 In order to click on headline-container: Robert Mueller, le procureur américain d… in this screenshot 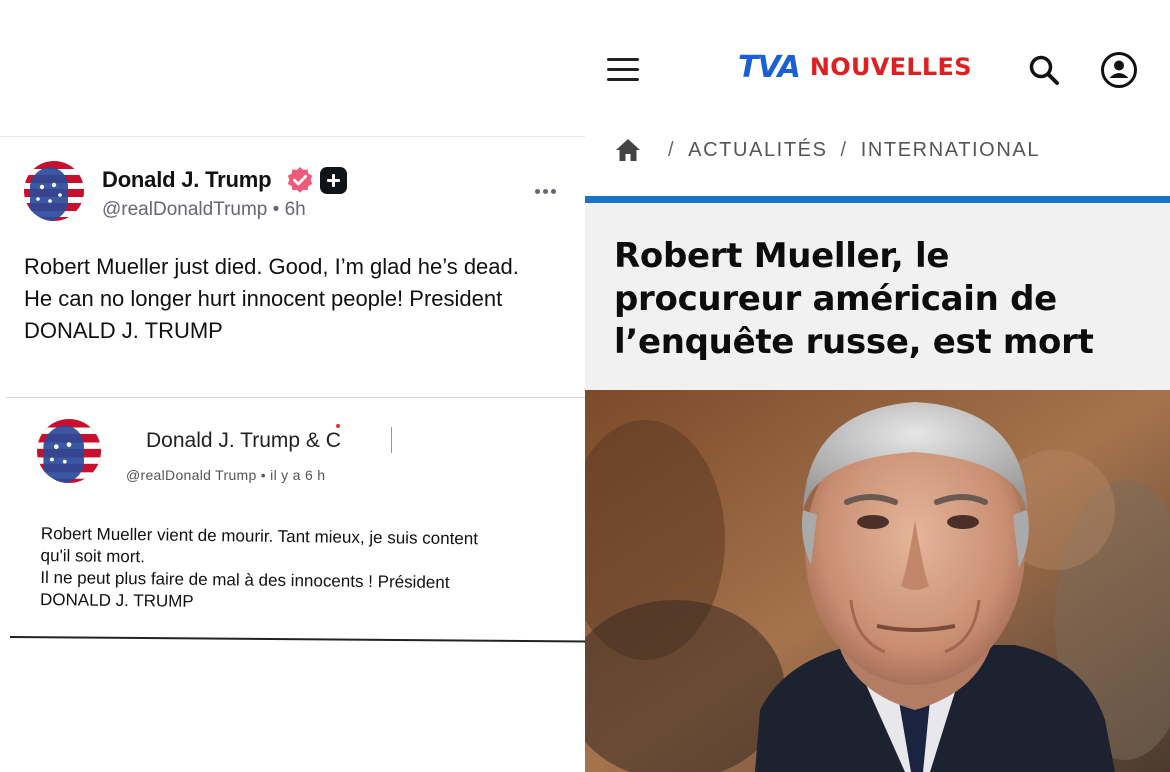, I will do `click(877, 296)`.